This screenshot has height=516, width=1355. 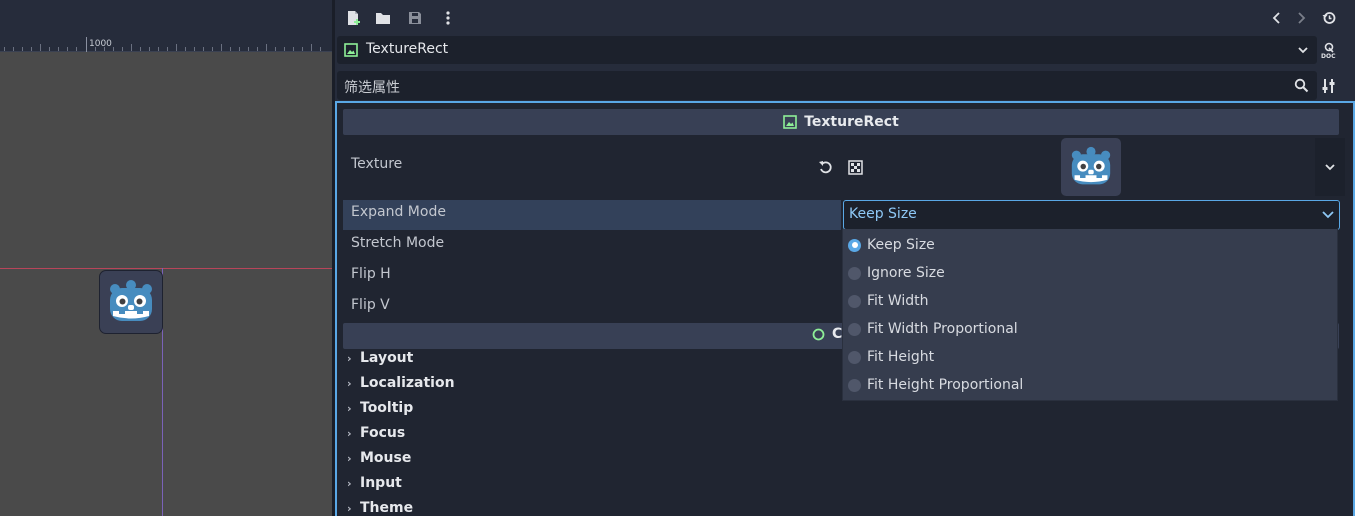 What do you see at coordinates (374, 483) in the screenshot?
I see `section-input: › Input` at bounding box center [374, 483].